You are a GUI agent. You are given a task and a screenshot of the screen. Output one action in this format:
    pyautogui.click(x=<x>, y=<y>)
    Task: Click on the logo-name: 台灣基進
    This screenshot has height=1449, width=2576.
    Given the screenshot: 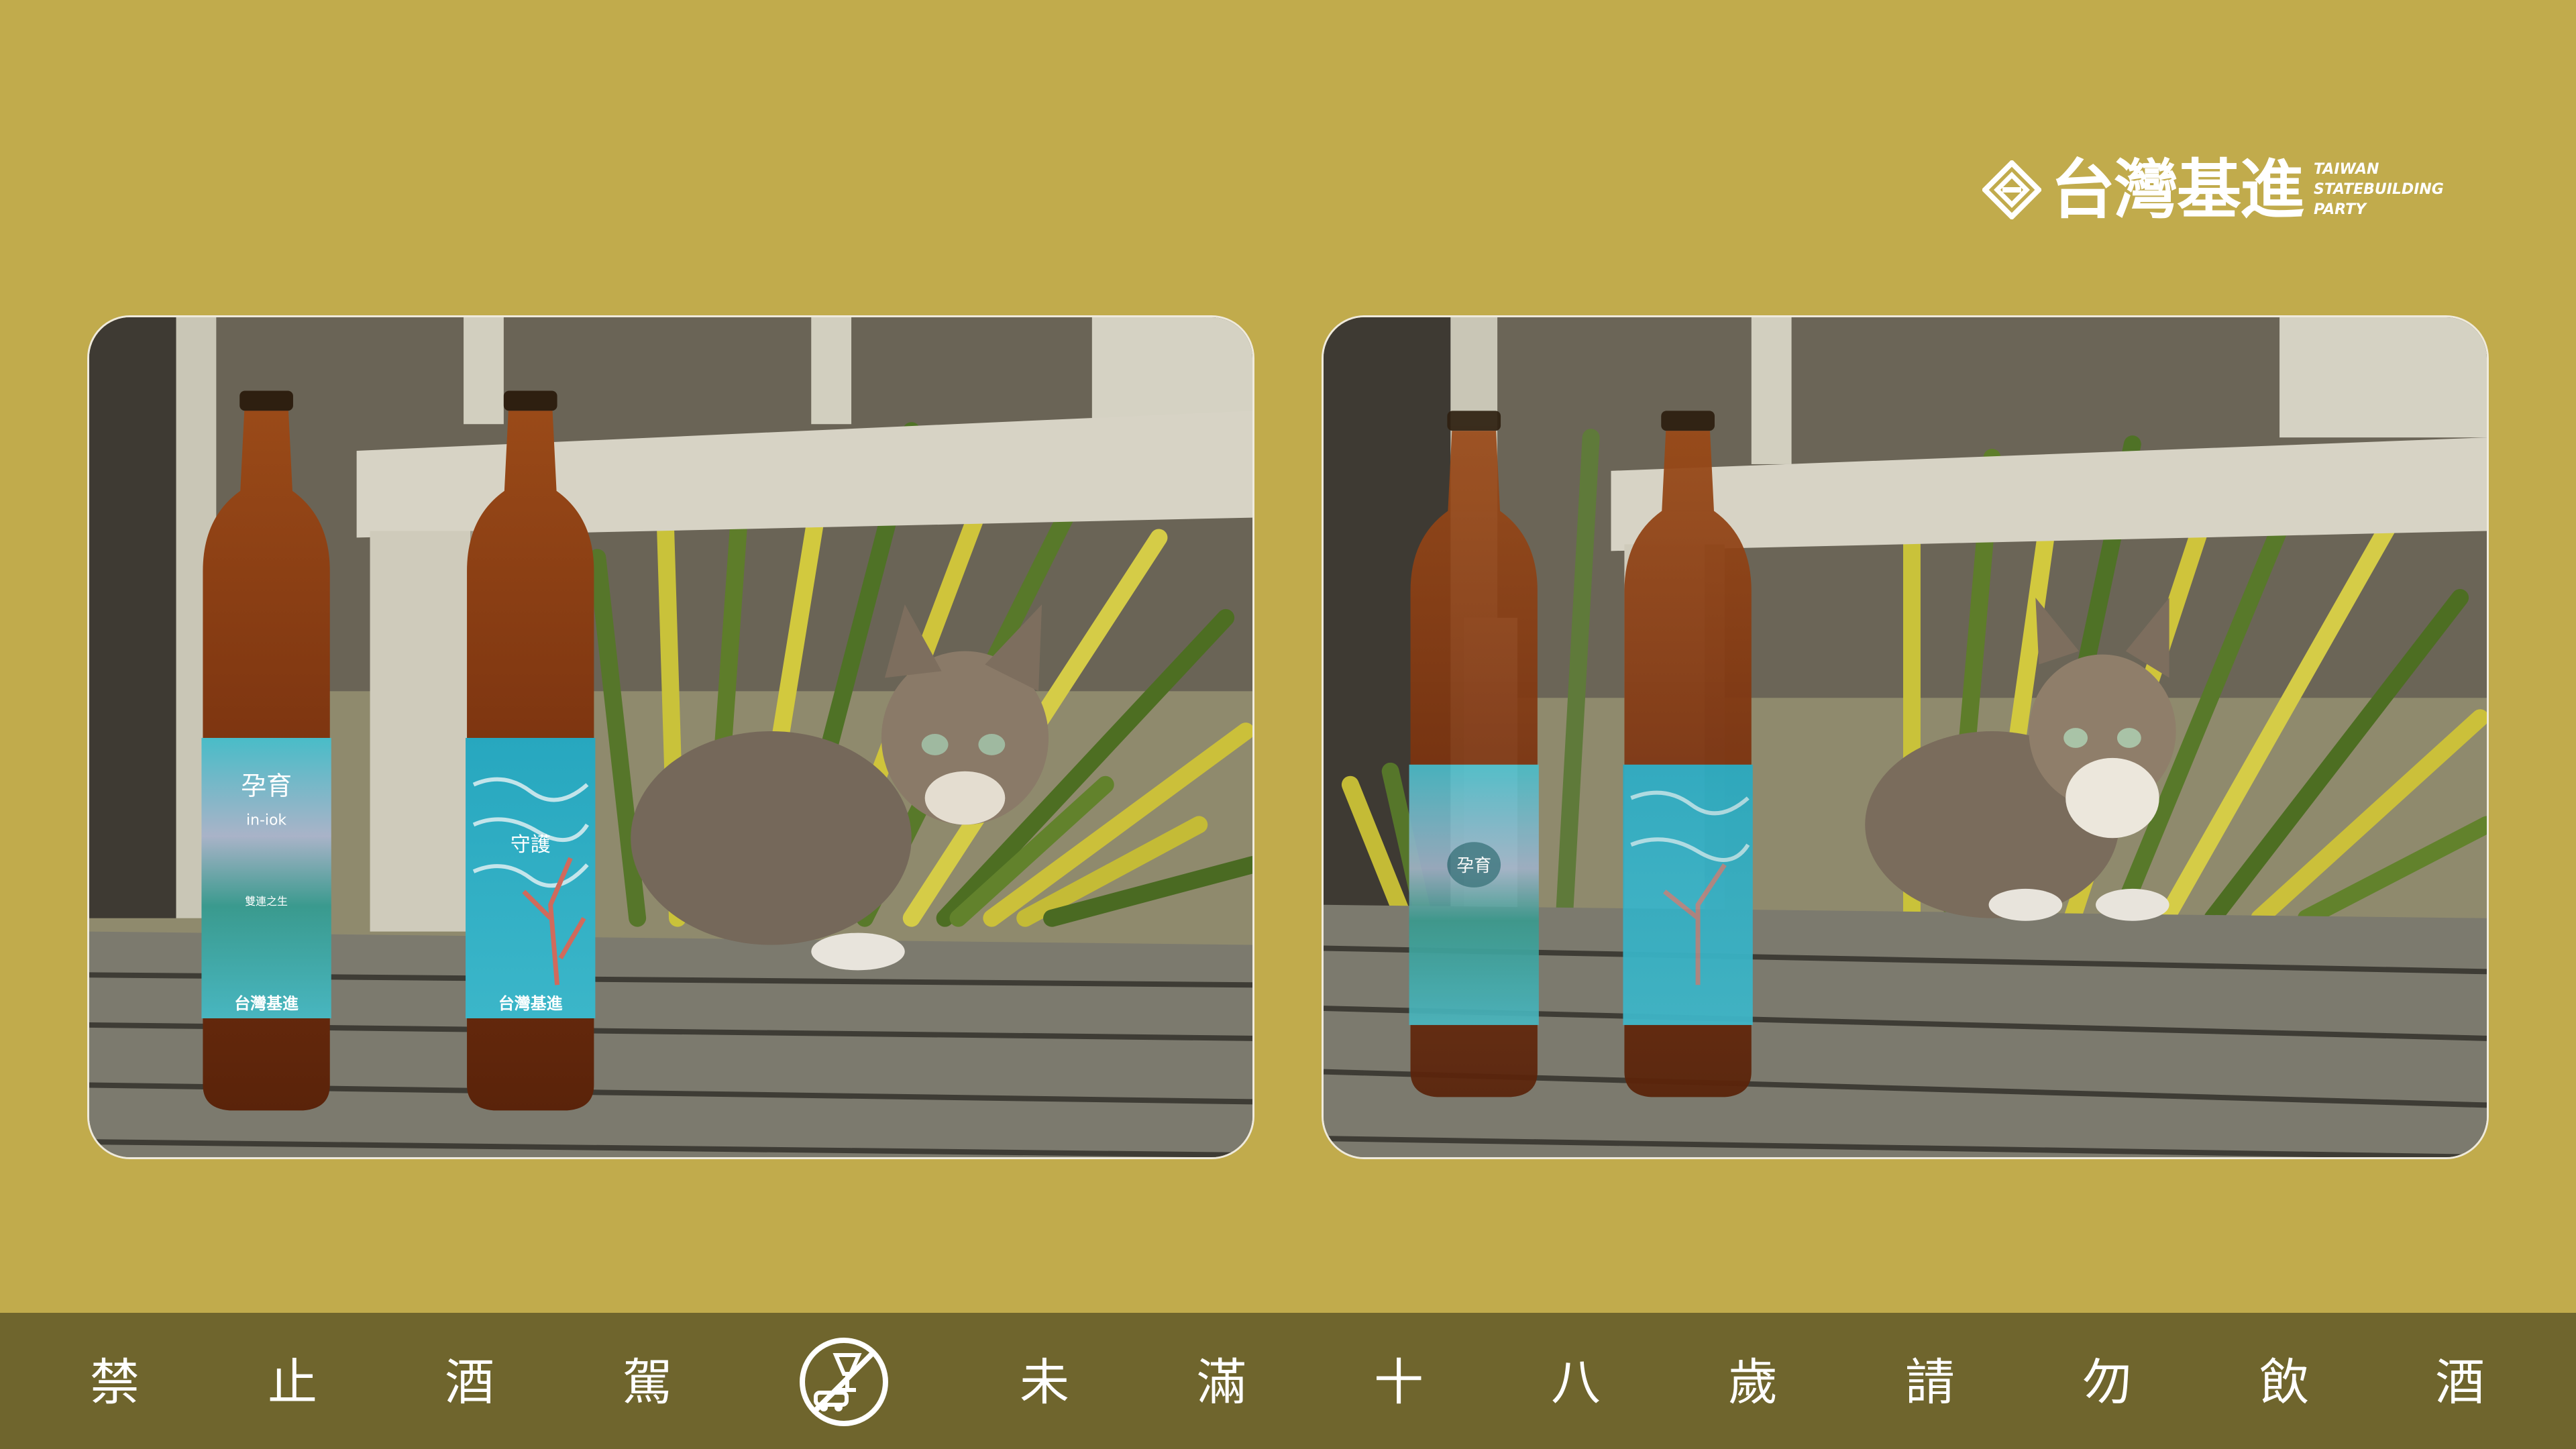 What is the action you would take?
    pyautogui.click(x=2177, y=189)
    